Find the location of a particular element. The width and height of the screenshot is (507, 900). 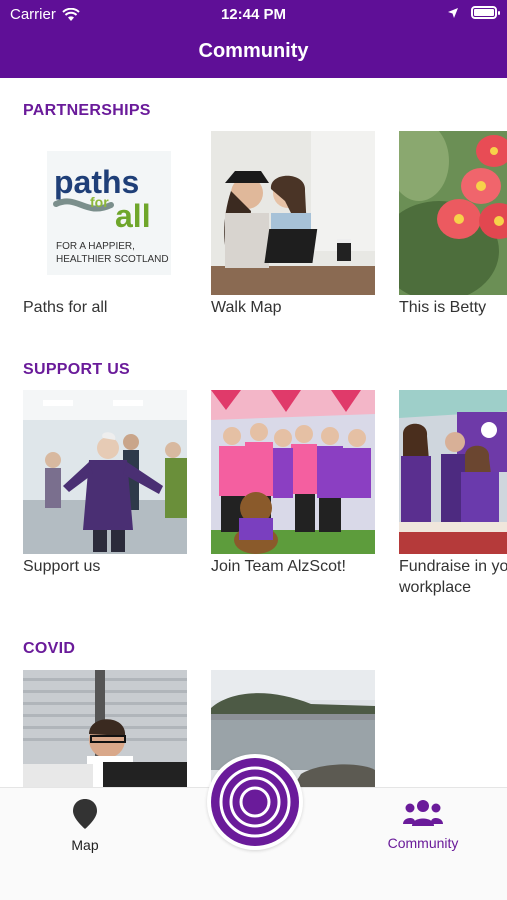

card-walk-map: Walk Map is located at coordinates (293, 224).